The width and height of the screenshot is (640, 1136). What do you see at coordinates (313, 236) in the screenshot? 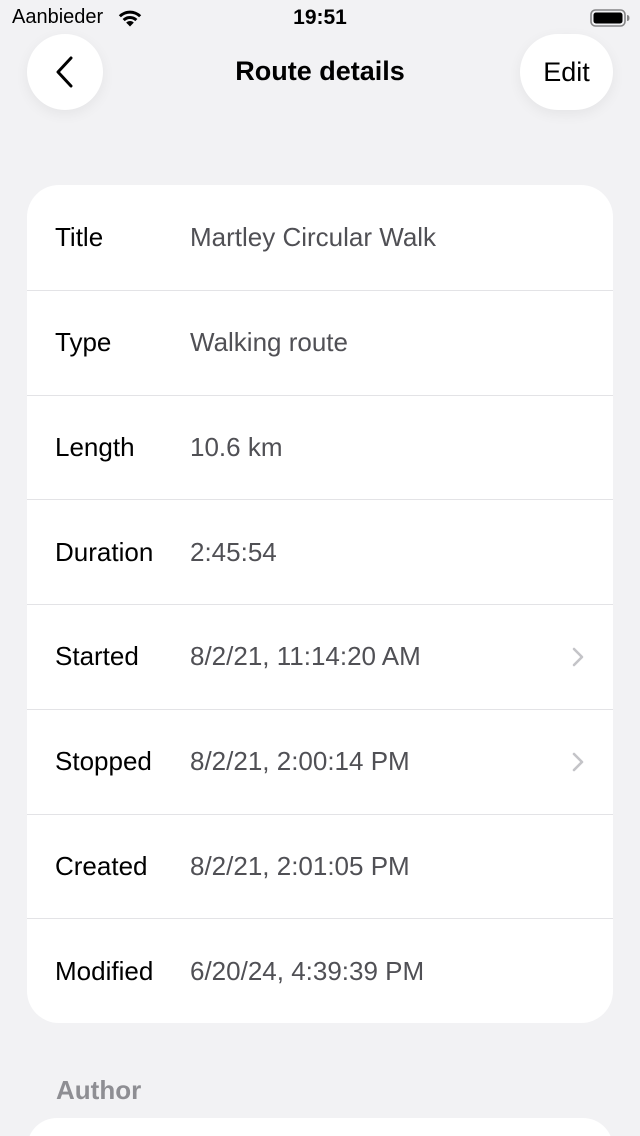
I see `detail-value: Martley Circular Walk` at bounding box center [313, 236].